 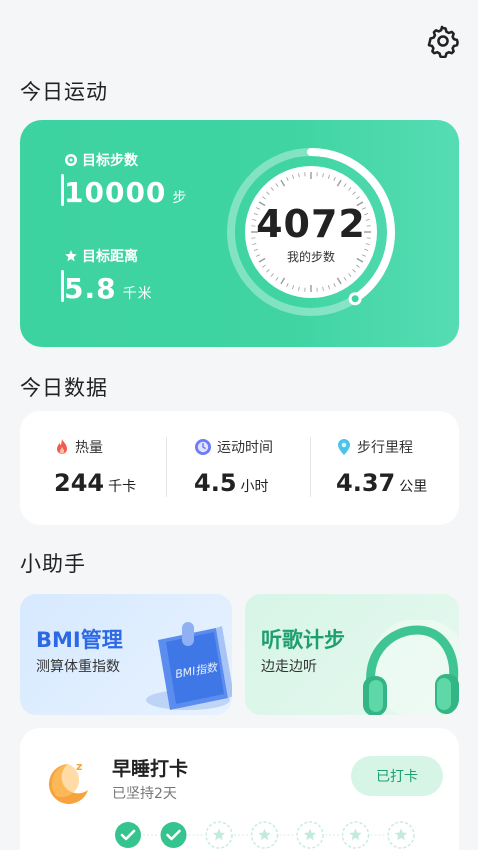 I want to click on goal-steps-label: 目标步数, so click(x=110, y=161).